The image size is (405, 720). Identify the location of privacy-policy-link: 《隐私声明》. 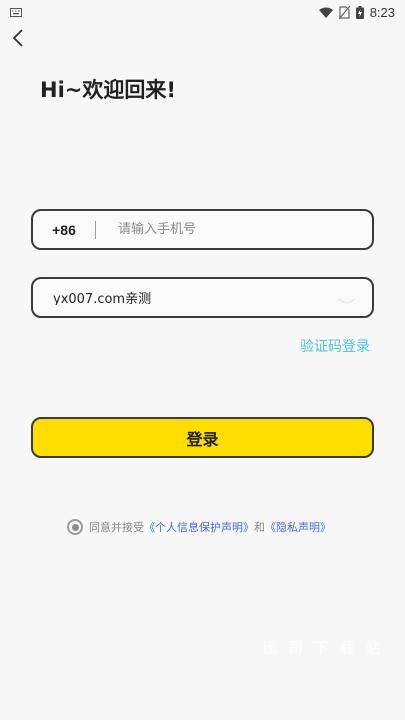
(298, 527).